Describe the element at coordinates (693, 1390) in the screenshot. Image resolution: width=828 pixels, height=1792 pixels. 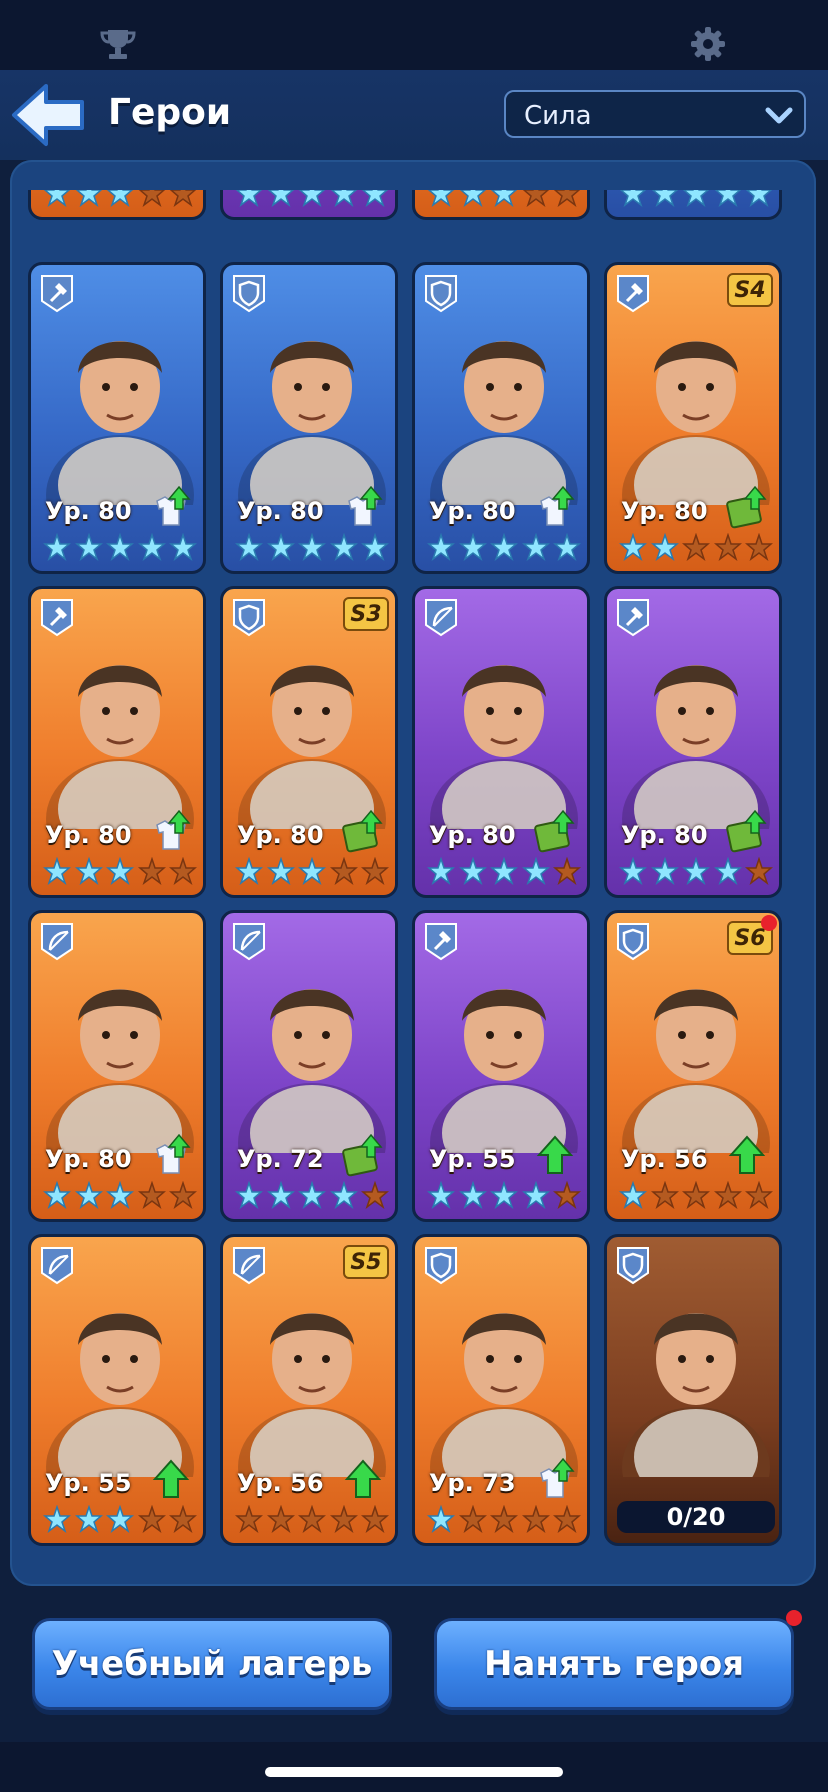
I see `hero-card: 0/20` at that location.